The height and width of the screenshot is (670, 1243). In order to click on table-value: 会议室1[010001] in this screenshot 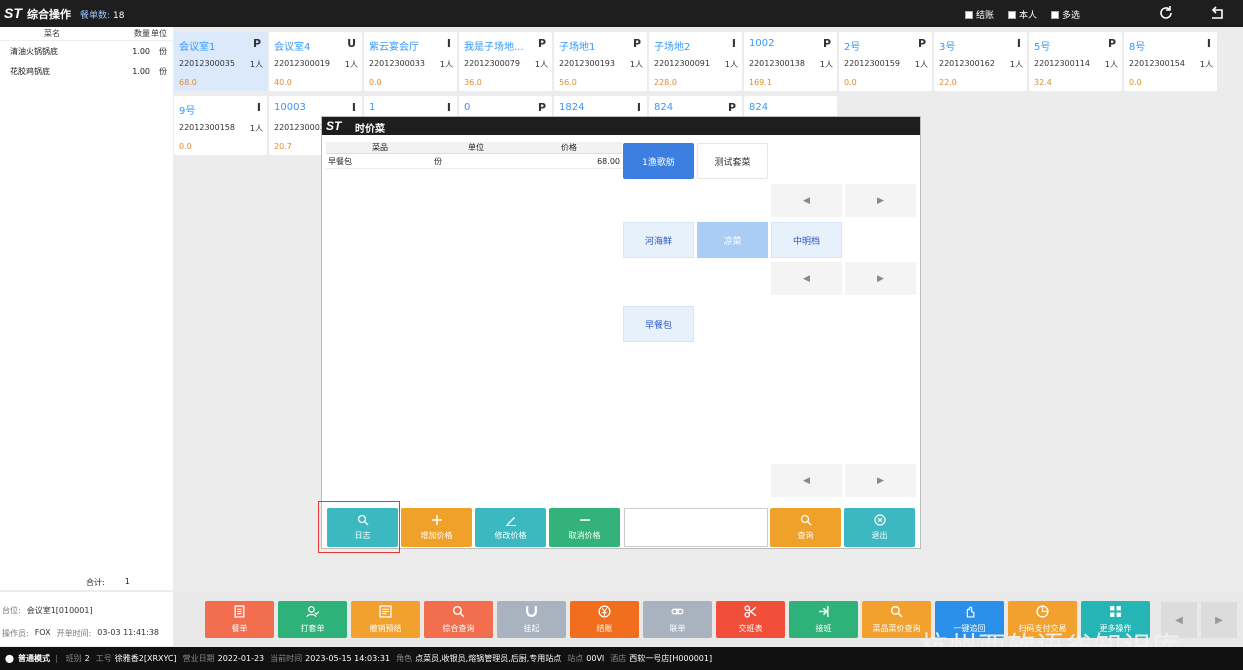, I will do `click(59, 610)`.